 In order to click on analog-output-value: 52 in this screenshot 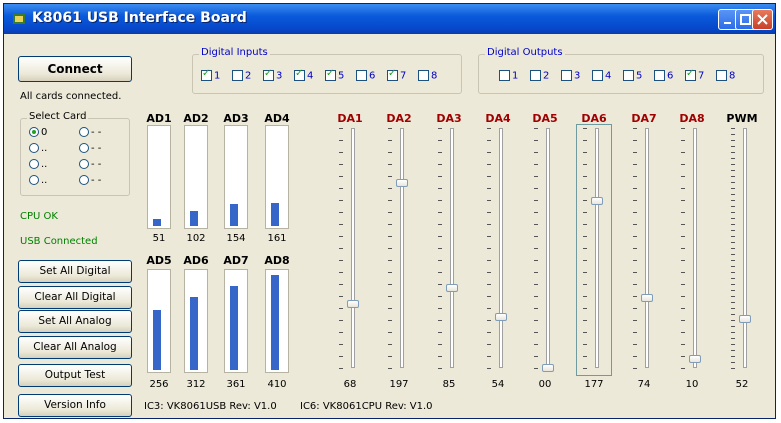, I will do `click(742, 384)`.